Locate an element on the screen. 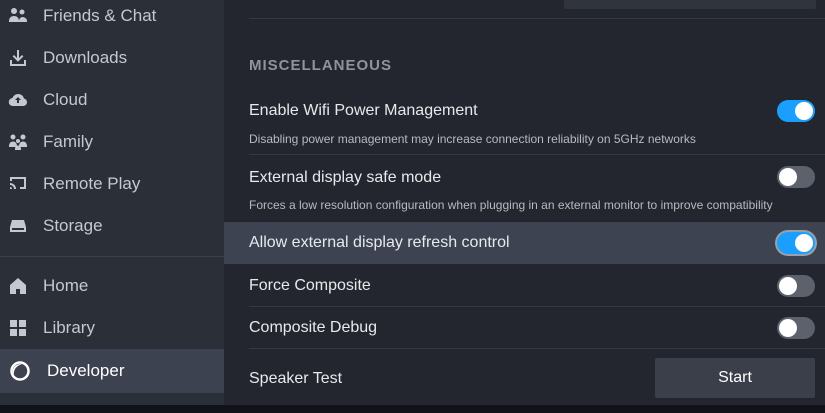 This screenshot has height=413, width=825. sidebar-item-friends-chat: Friends & Chat is located at coordinates (112, 18).